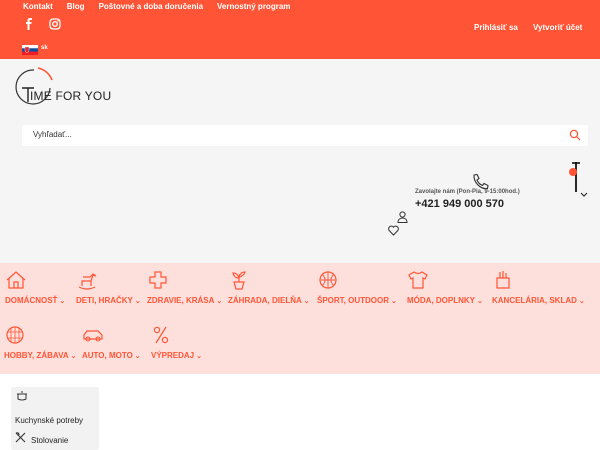  What do you see at coordinates (467, 192) in the screenshot?
I see `call-label: Zavolajte nám (Pon-Pia, 9-15:00hod.)` at bounding box center [467, 192].